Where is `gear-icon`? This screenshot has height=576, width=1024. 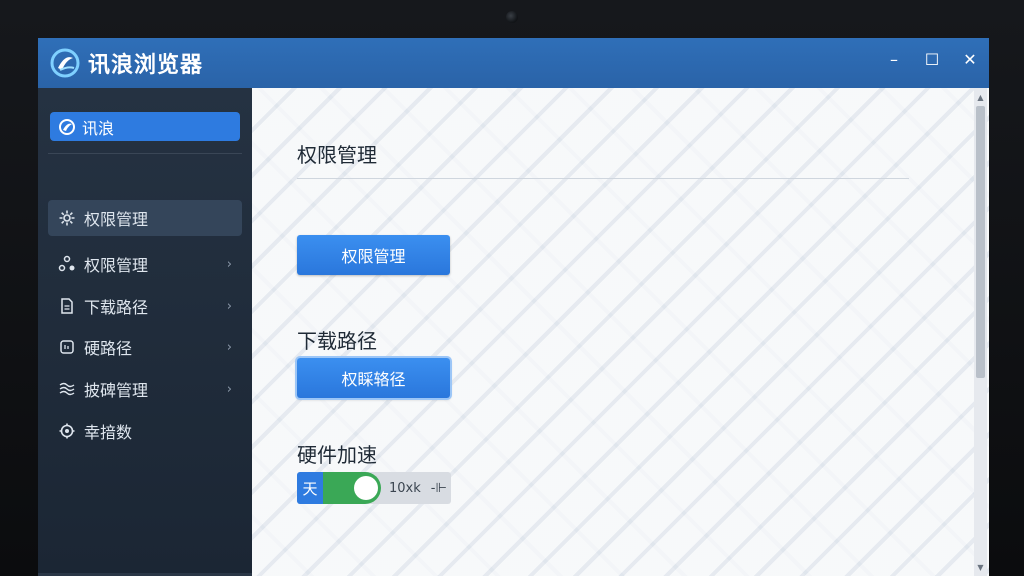
gear-icon is located at coordinates (67, 218).